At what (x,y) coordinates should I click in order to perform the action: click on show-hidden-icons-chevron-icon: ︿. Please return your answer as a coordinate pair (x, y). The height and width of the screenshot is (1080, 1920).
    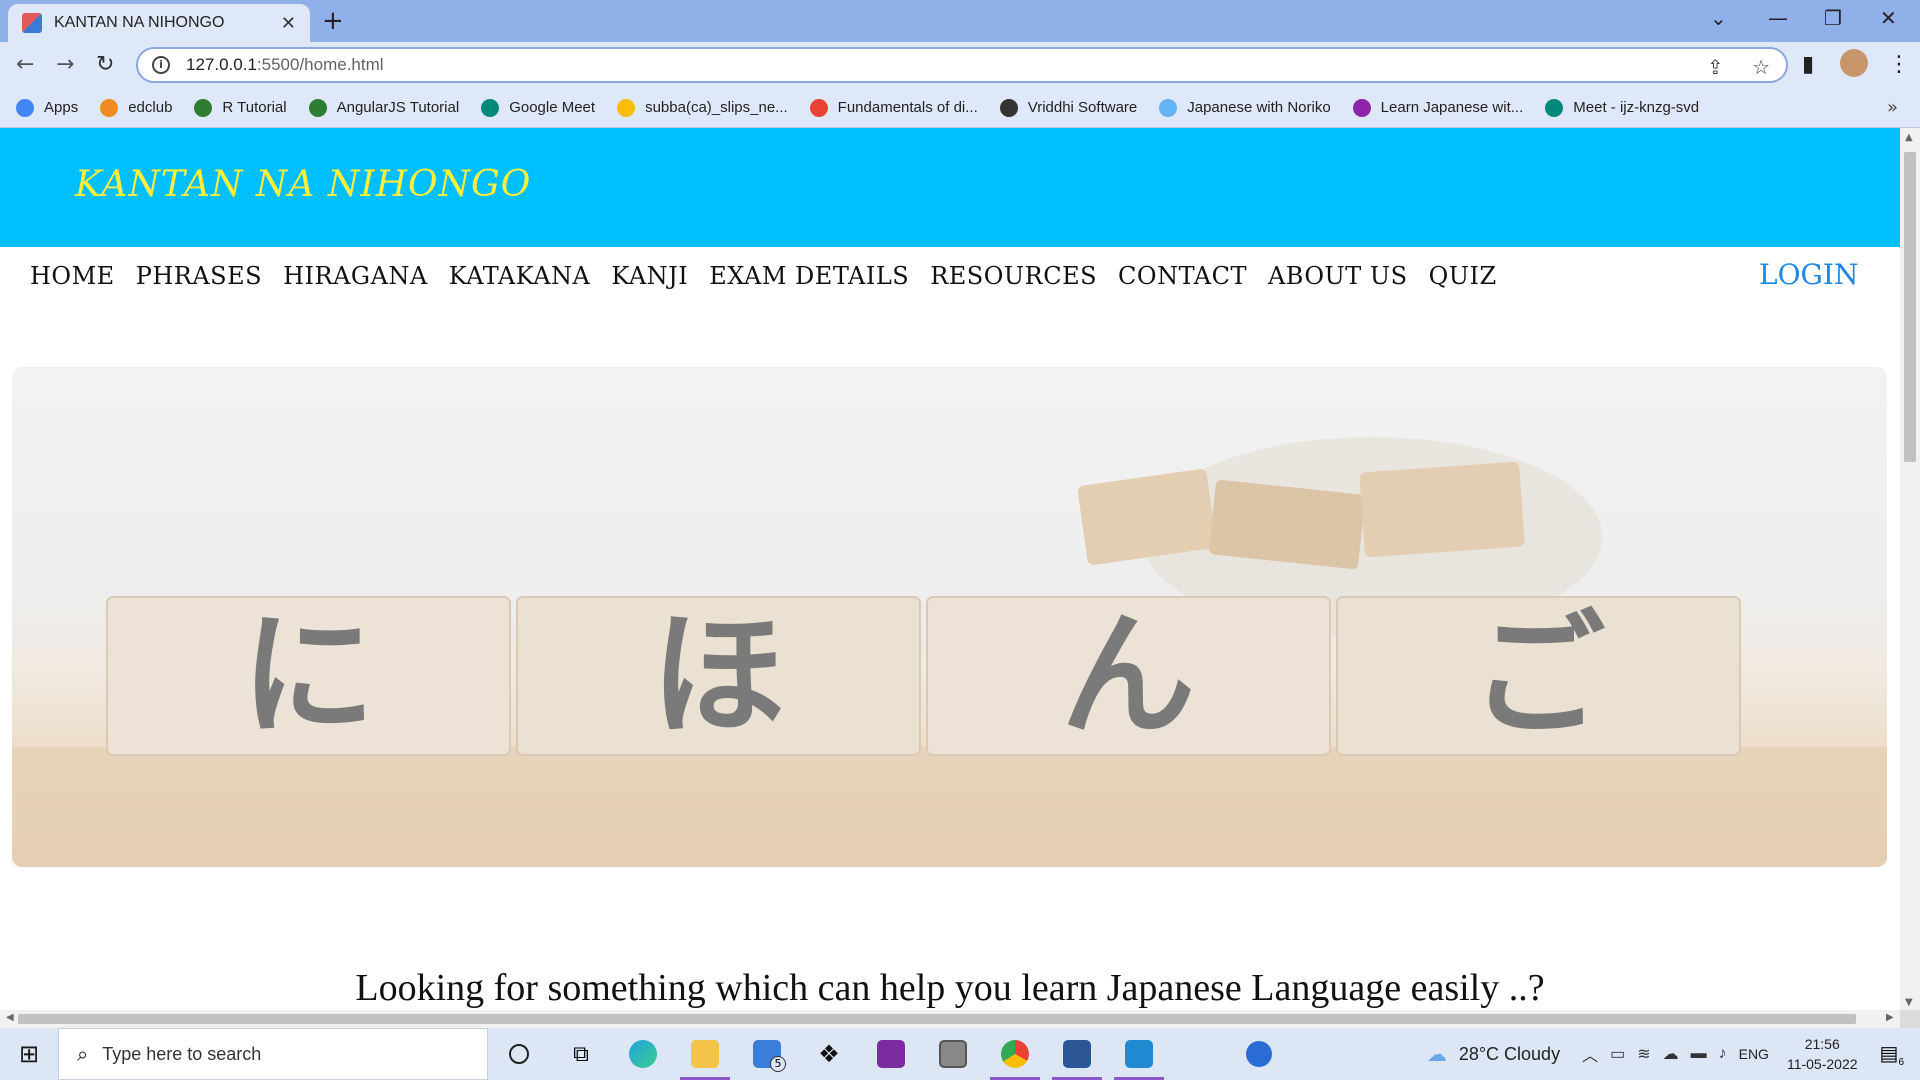
    Looking at the image, I should click on (1590, 1054).